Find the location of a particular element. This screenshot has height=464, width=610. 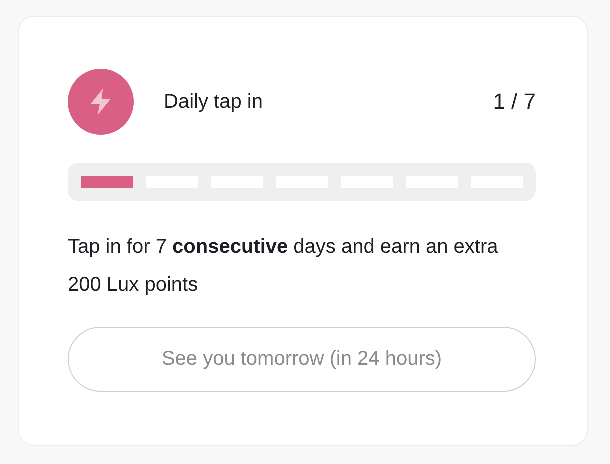

progress-count: 1 / 7 is located at coordinates (514, 102).